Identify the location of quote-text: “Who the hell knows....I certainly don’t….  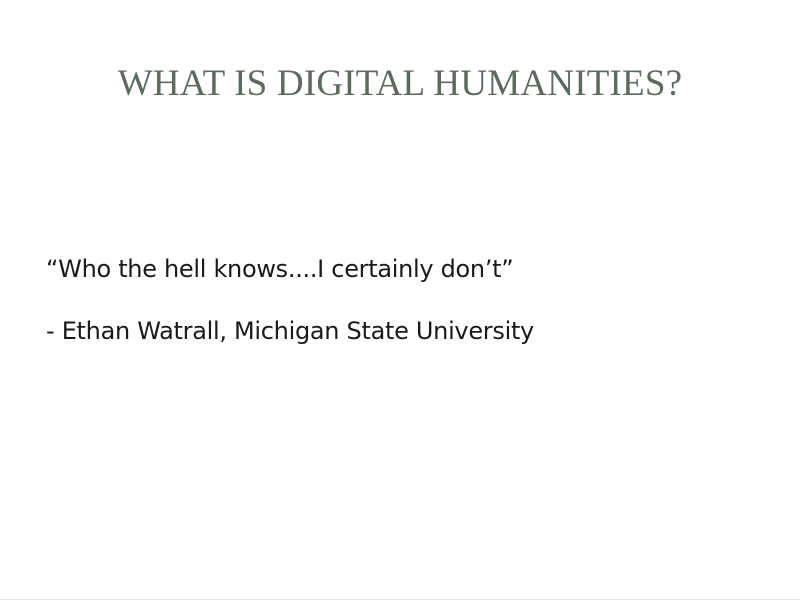
(280, 269).